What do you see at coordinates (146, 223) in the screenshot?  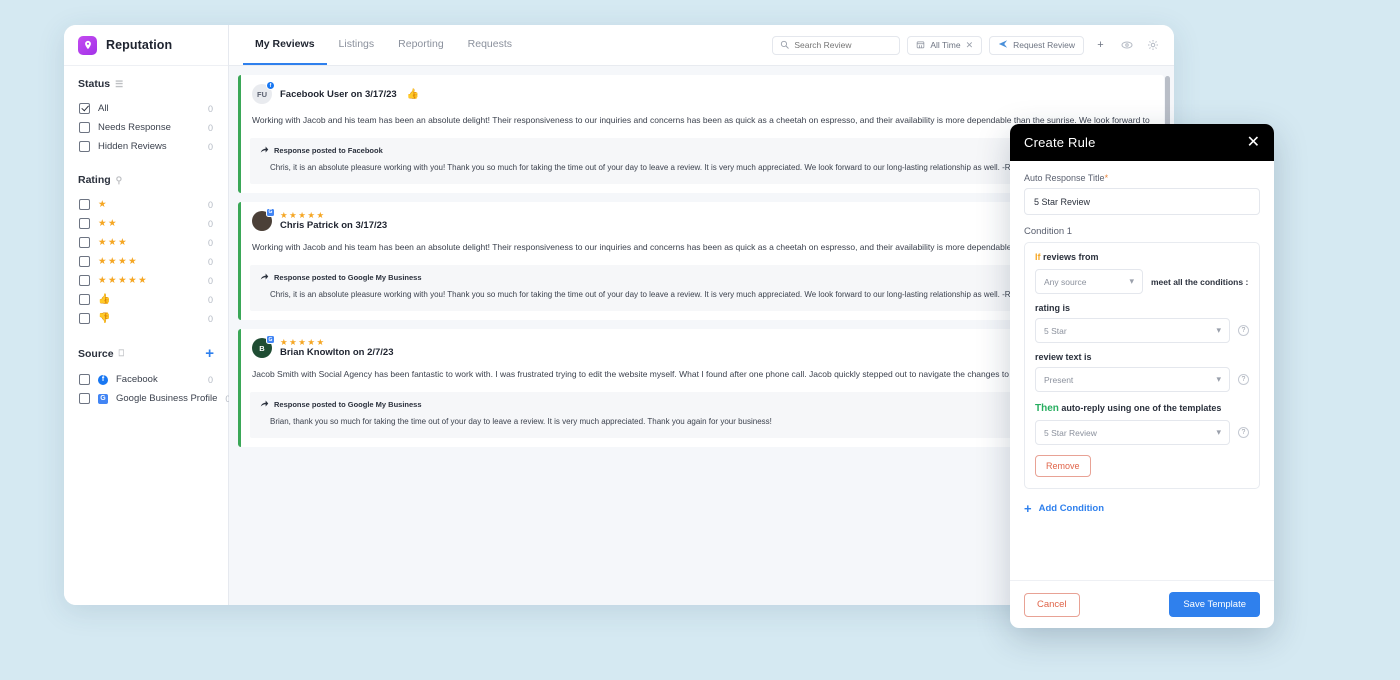 I see `sidebar-item-rating-2: ★ ★ 0` at bounding box center [146, 223].